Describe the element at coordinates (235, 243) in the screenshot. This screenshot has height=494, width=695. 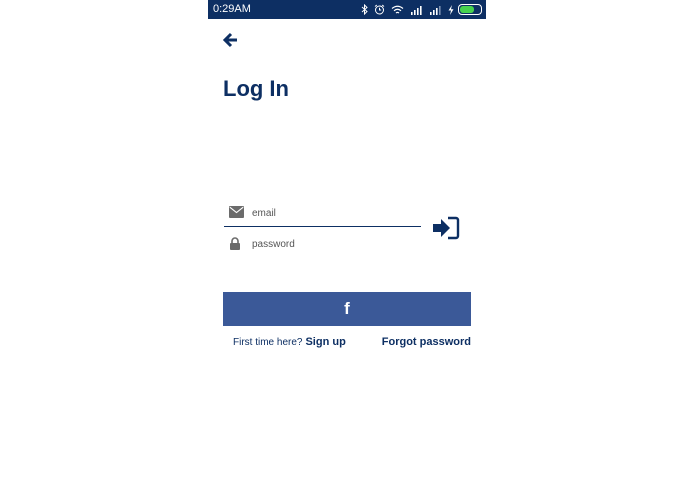
I see `lock-icon` at that location.